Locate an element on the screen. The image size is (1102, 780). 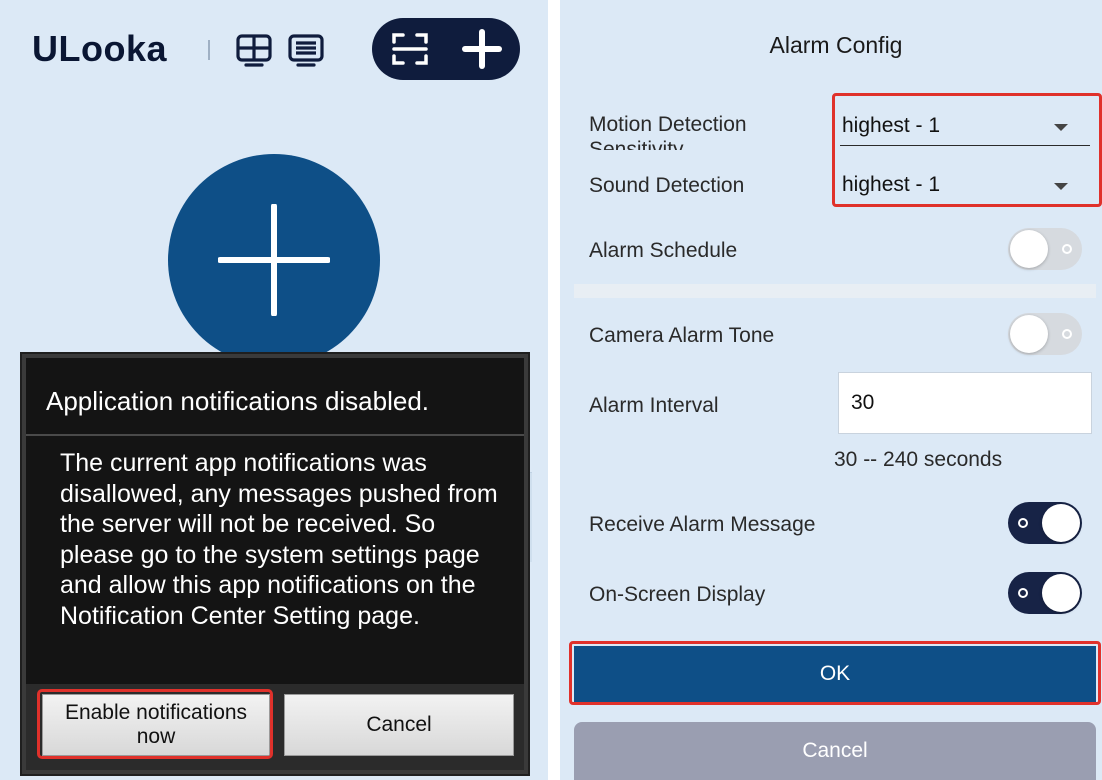
receive-alarm-message-label: Receive Alarm Message is located at coordinates (702, 524).